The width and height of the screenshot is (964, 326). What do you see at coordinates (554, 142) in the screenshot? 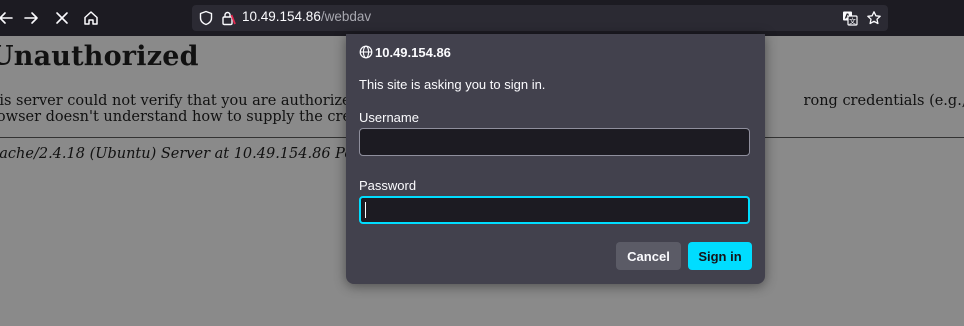
I see `username-field` at bounding box center [554, 142].